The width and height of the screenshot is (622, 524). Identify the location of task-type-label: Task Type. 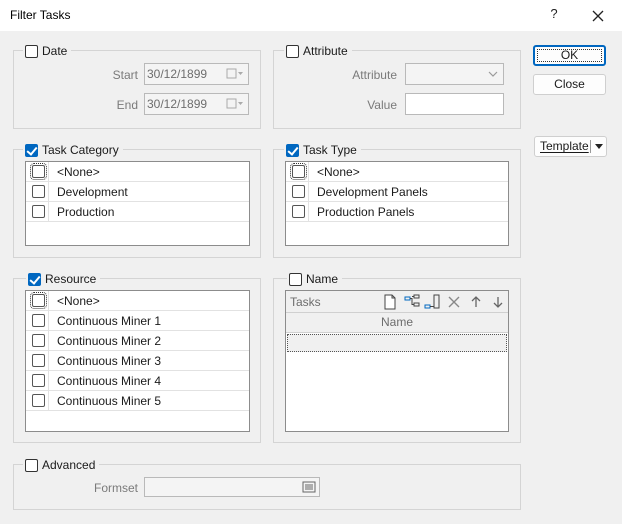
(330, 150).